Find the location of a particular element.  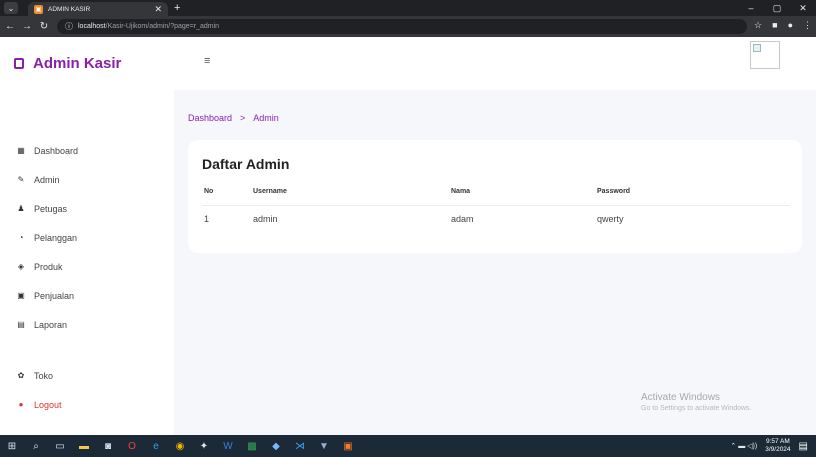

laporan-icon: ▤ is located at coordinates (21, 324).